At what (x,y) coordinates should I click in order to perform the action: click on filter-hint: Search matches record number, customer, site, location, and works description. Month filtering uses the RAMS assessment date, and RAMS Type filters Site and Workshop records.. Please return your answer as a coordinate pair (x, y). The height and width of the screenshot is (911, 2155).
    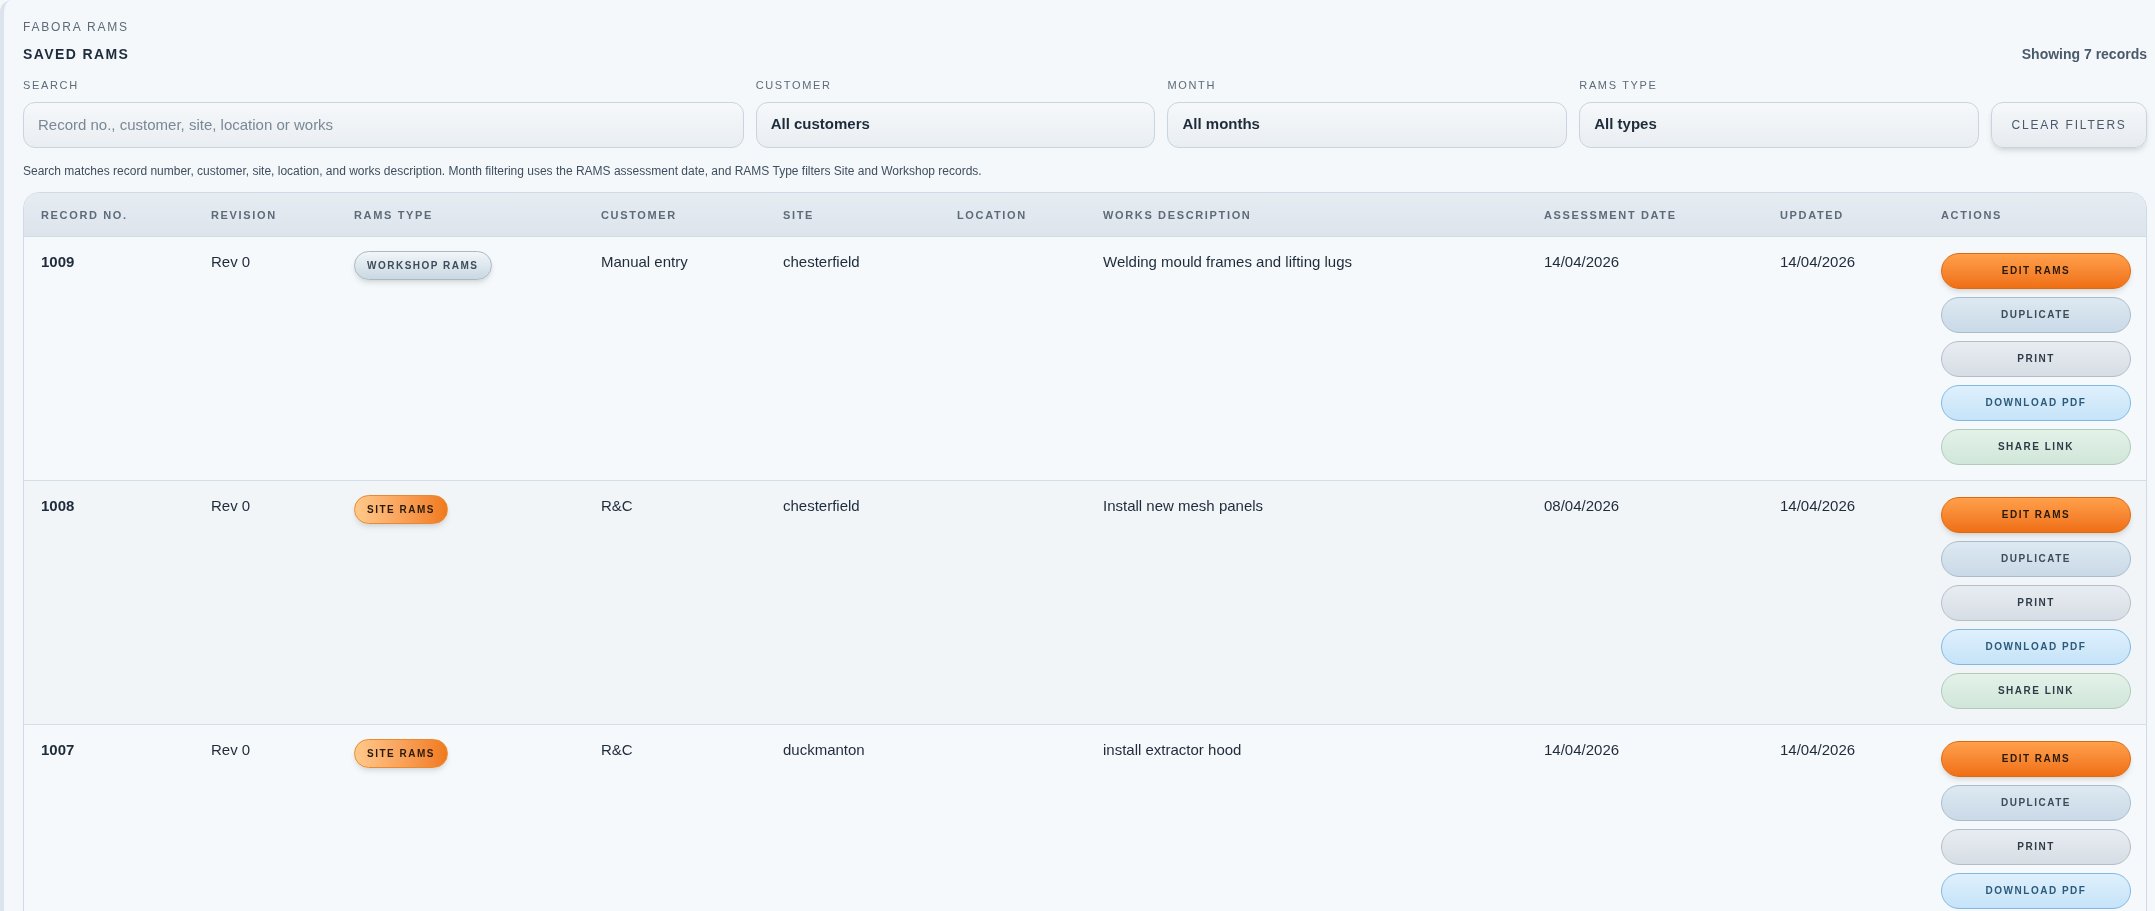
    Looking at the image, I should click on (503, 171).